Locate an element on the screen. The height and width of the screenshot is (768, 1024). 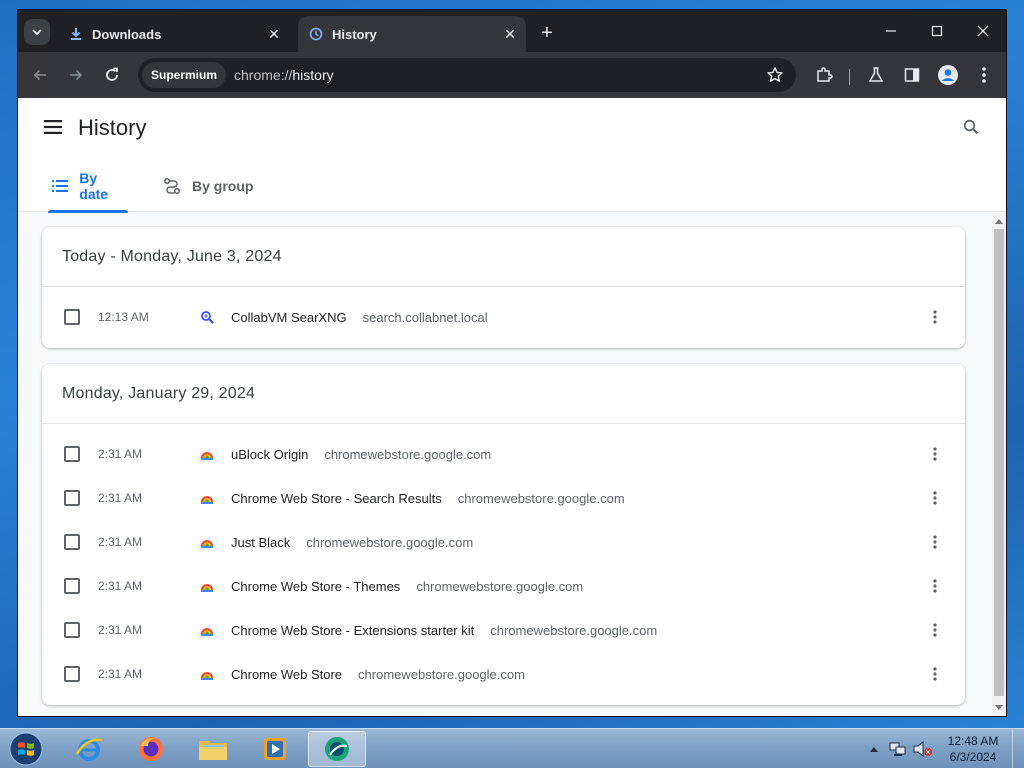
side-panel-button is located at coordinates (912, 75).